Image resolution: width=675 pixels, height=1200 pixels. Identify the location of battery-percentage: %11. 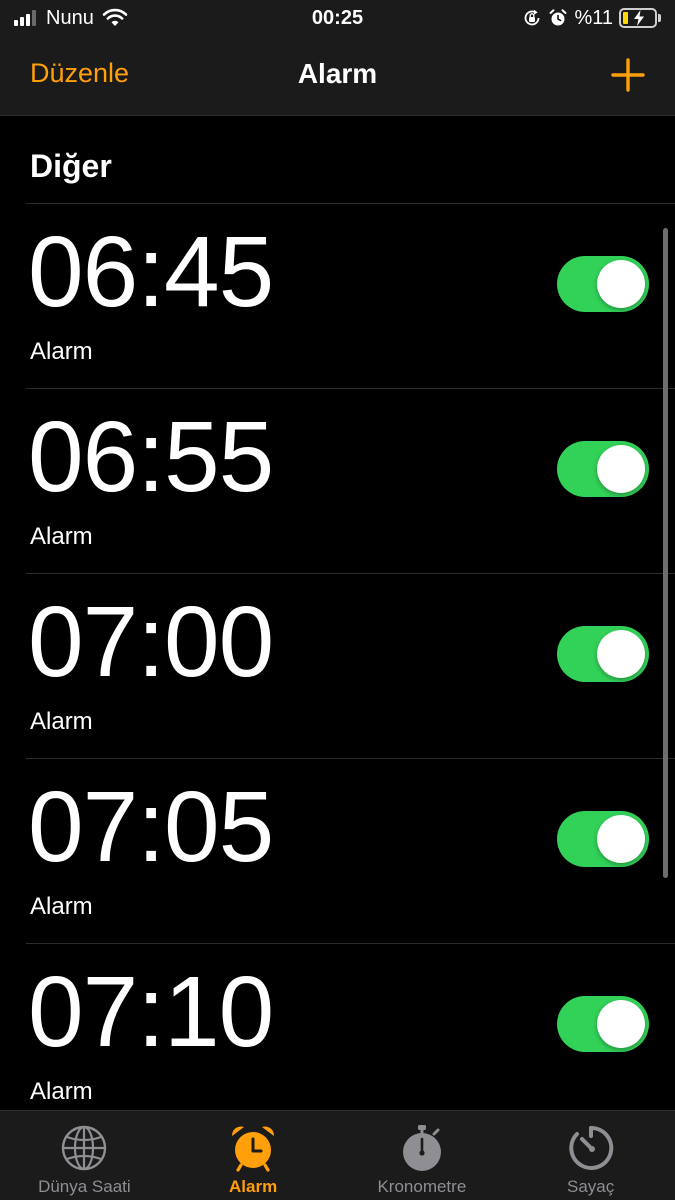
(593, 17).